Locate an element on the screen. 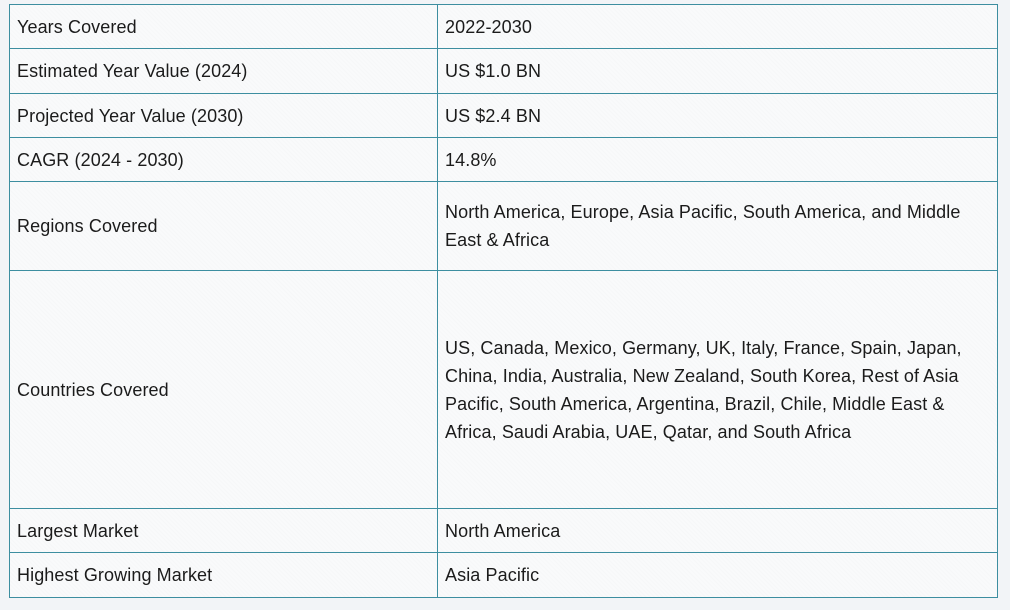 Image resolution: width=1010 pixels, height=610 pixels. row-label: Projected Year Value (2030) is located at coordinates (223, 115).